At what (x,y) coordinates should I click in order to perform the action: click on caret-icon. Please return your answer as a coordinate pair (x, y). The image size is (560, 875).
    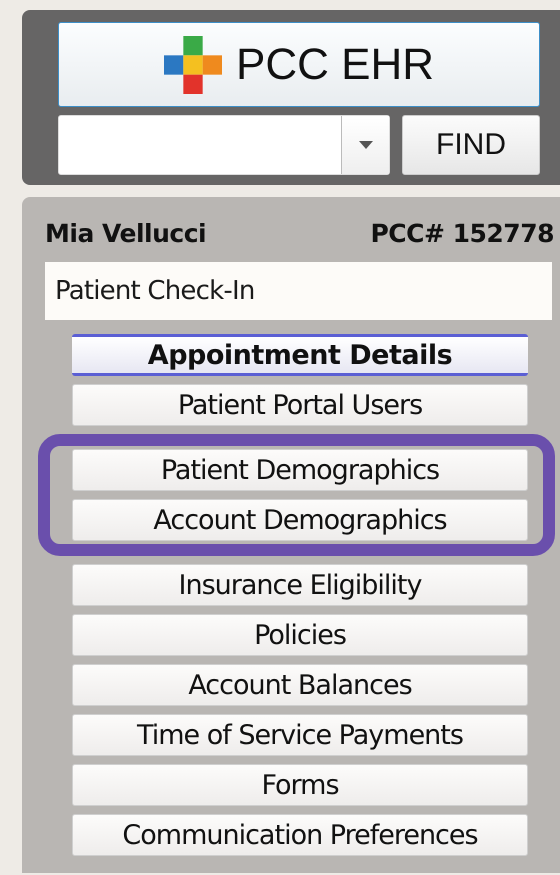
    Looking at the image, I should click on (365, 145).